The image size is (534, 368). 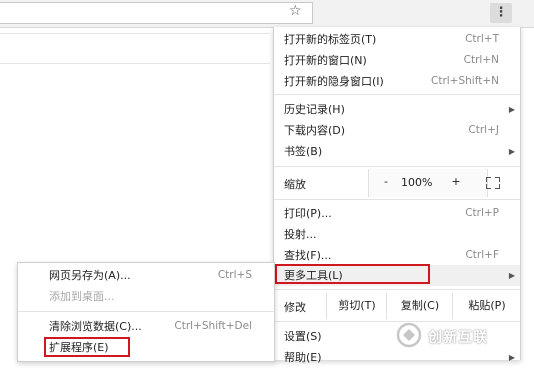 What do you see at coordinates (397, 357) in the screenshot?
I see `menu-item-help: 帮助(E) ▶` at bounding box center [397, 357].